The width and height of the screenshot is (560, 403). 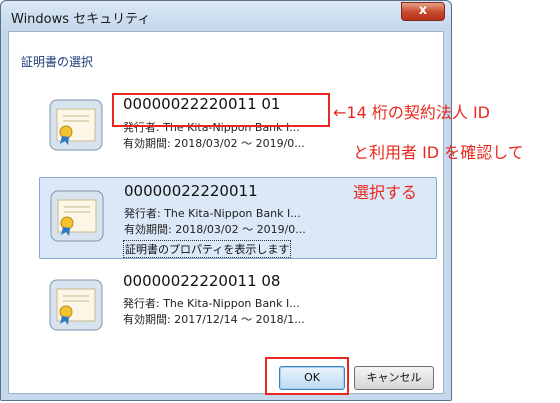 I want to click on close-icon: x, so click(x=423, y=10).